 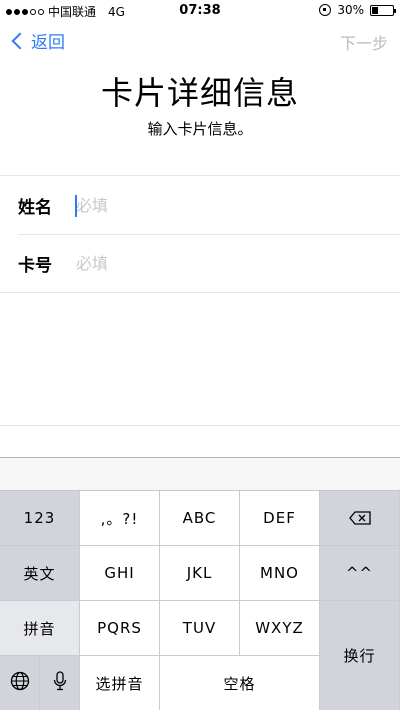 What do you see at coordinates (364, 42) in the screenshot?
I see `next-button: 下一步` at bounding box center [364, 42].